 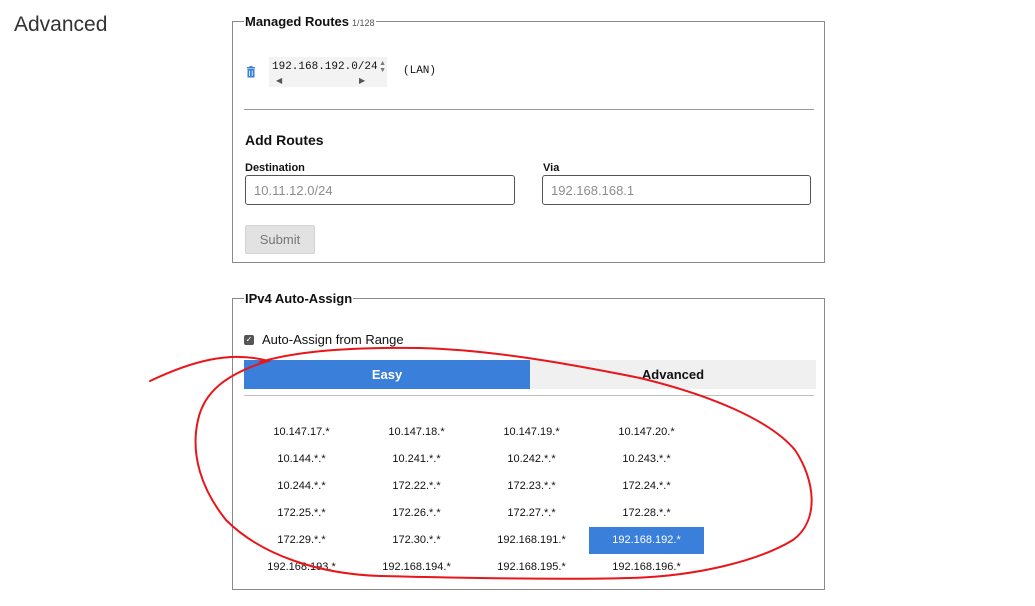 I want to click on range-option: 10.244.*.*, so click(x=301, y=486).